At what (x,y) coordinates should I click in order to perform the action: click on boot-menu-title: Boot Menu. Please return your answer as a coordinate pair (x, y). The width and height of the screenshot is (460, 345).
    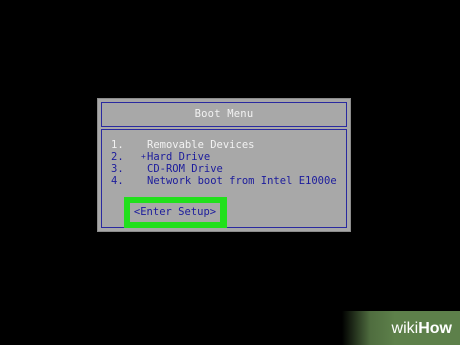
    Looking at the image, I should click on (224, 114).